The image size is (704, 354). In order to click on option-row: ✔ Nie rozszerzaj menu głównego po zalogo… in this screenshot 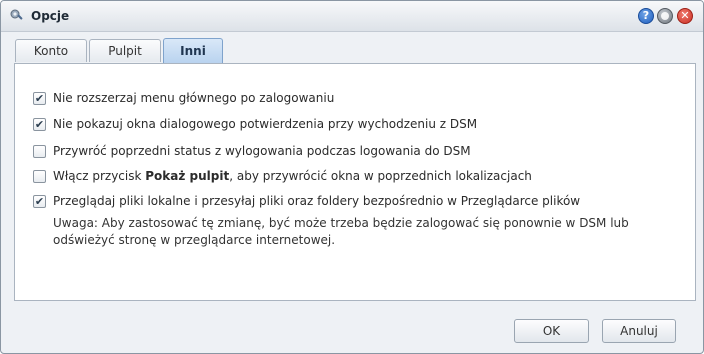, I will do `click(183, 98)`.